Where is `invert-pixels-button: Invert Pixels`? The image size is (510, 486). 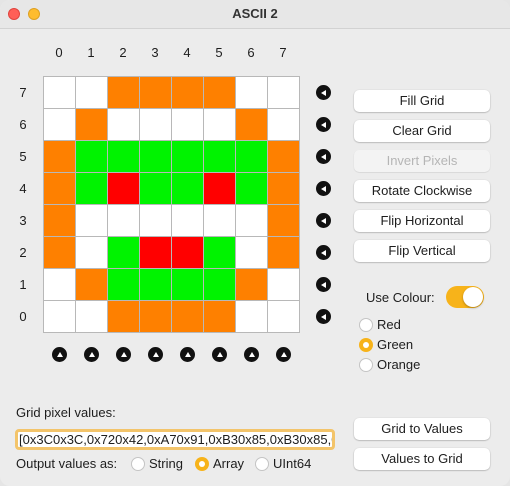 invert-pixels-button: Invert Pixels is located at coordinates (422, 161).